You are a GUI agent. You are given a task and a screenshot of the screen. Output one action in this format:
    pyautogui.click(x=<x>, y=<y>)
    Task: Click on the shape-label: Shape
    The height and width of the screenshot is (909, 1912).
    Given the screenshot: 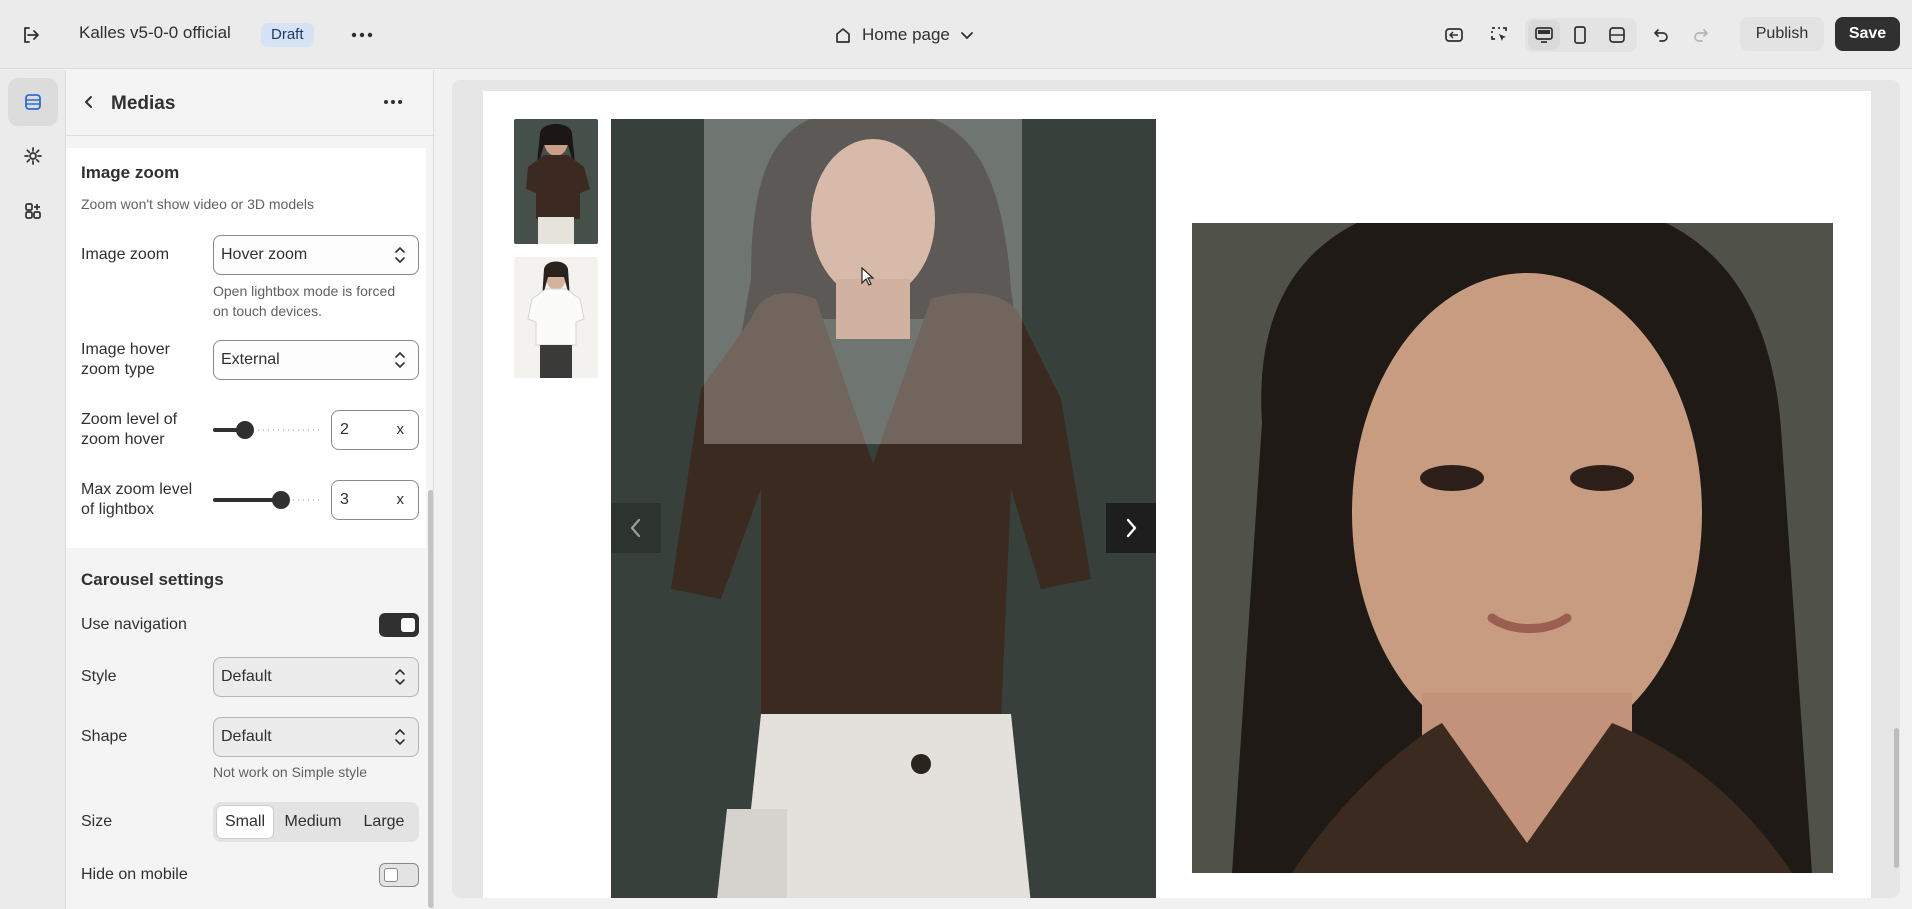 What is the action you would take?
    pyautogui.click(x=104, y=736)
    